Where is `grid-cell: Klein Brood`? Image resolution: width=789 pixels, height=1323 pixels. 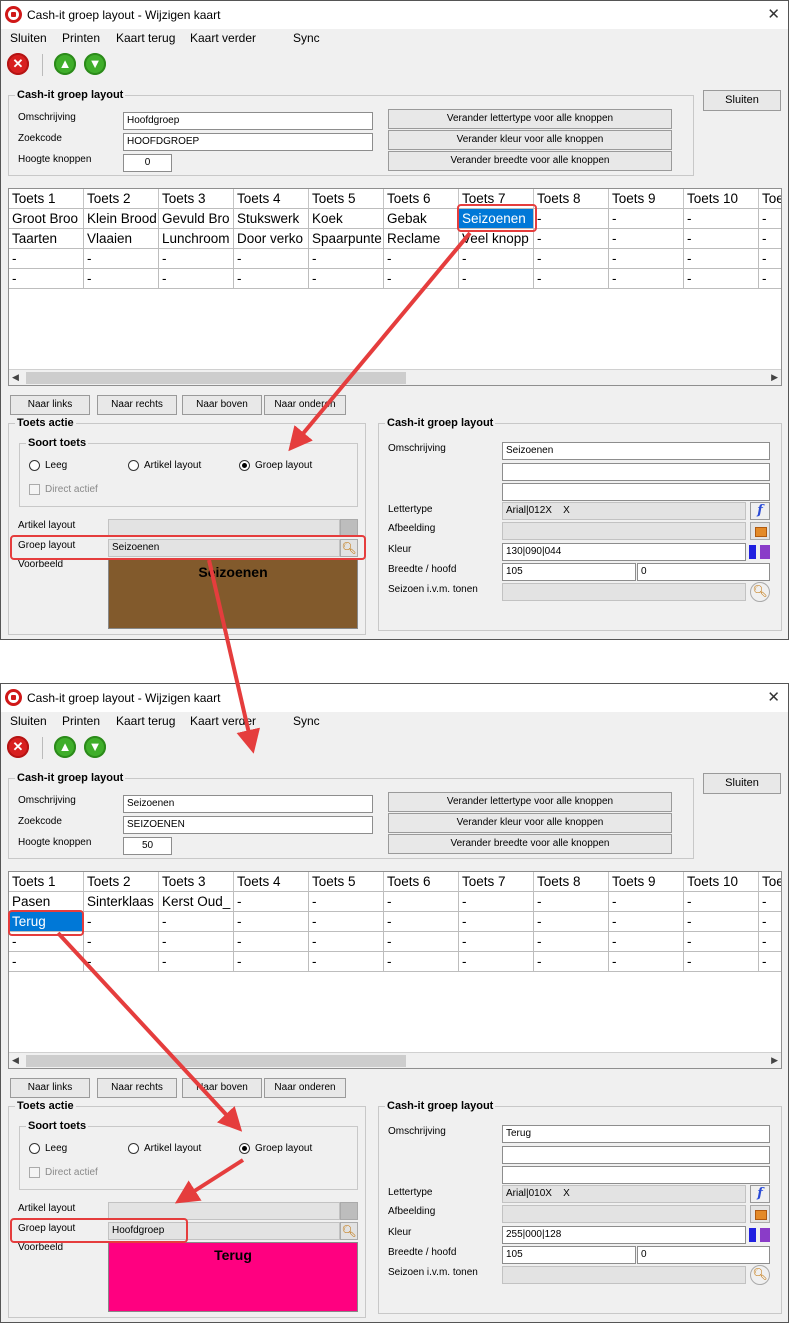 grid-cell: Klein Brood is located at coordinates (121, 219).